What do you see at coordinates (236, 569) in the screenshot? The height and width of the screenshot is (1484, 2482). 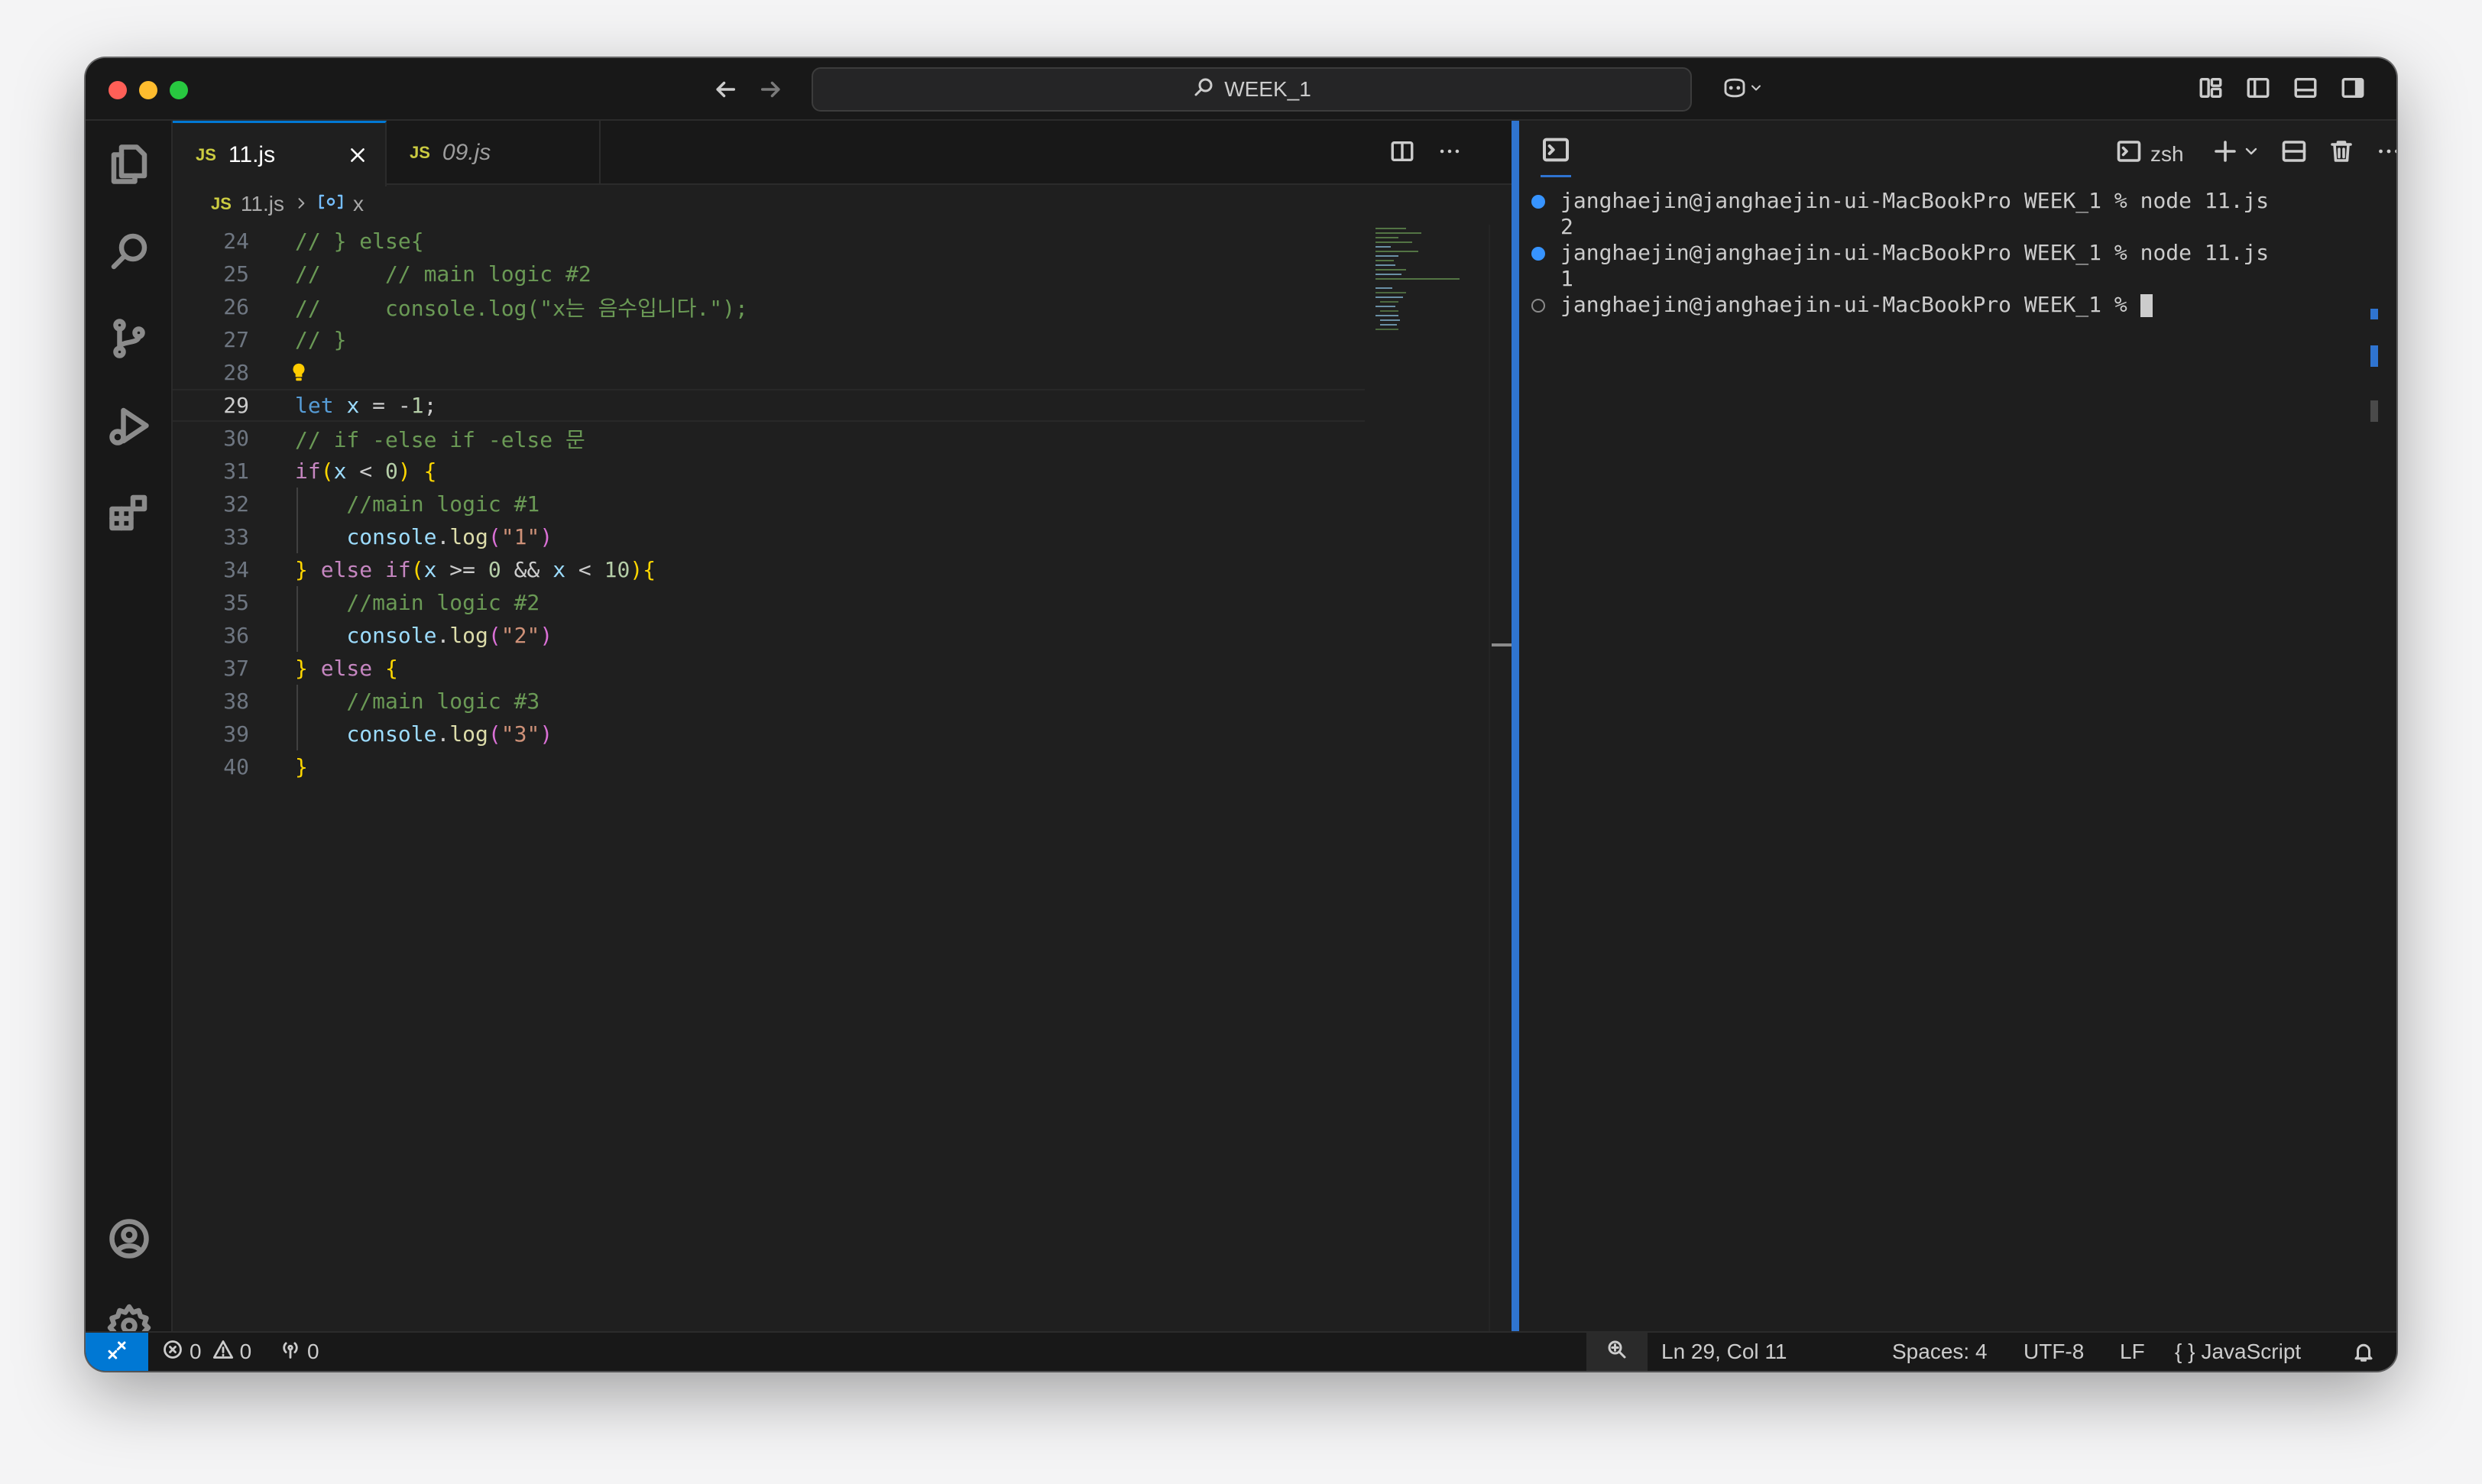 I see `line-number: 34` at bounding box center [236, 569].